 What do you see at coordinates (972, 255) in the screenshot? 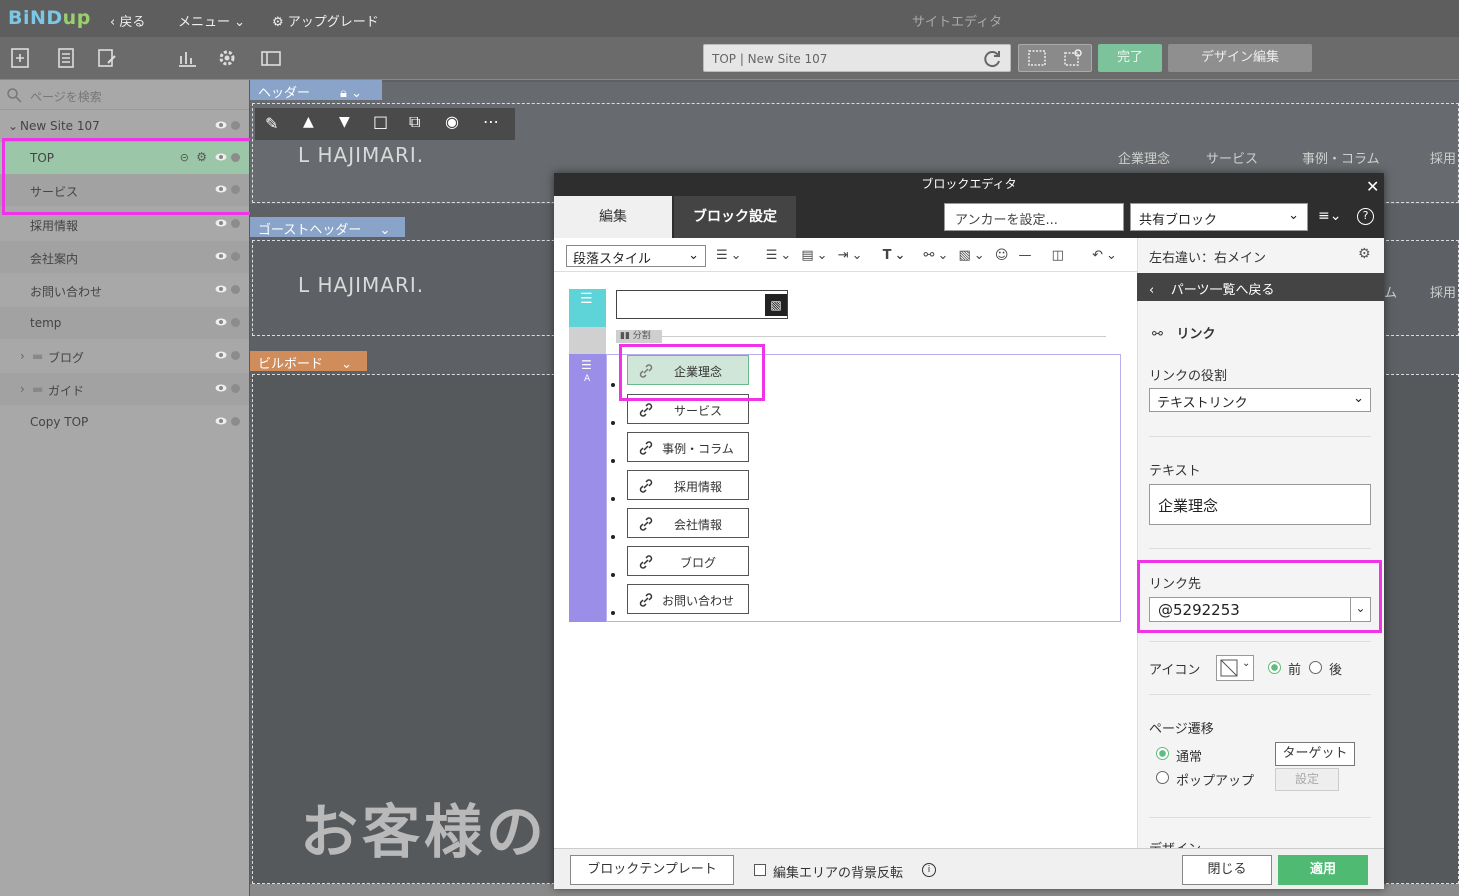
I see `image-icon: ▧⌄` at bounding box center [972, 255].